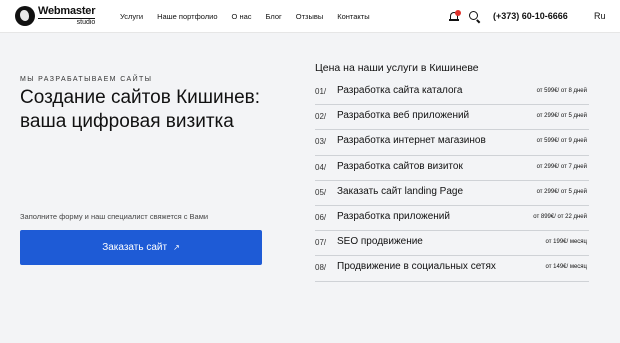  I want to click on price-value: от 299€/ от 7 дней, so click(561, 166).